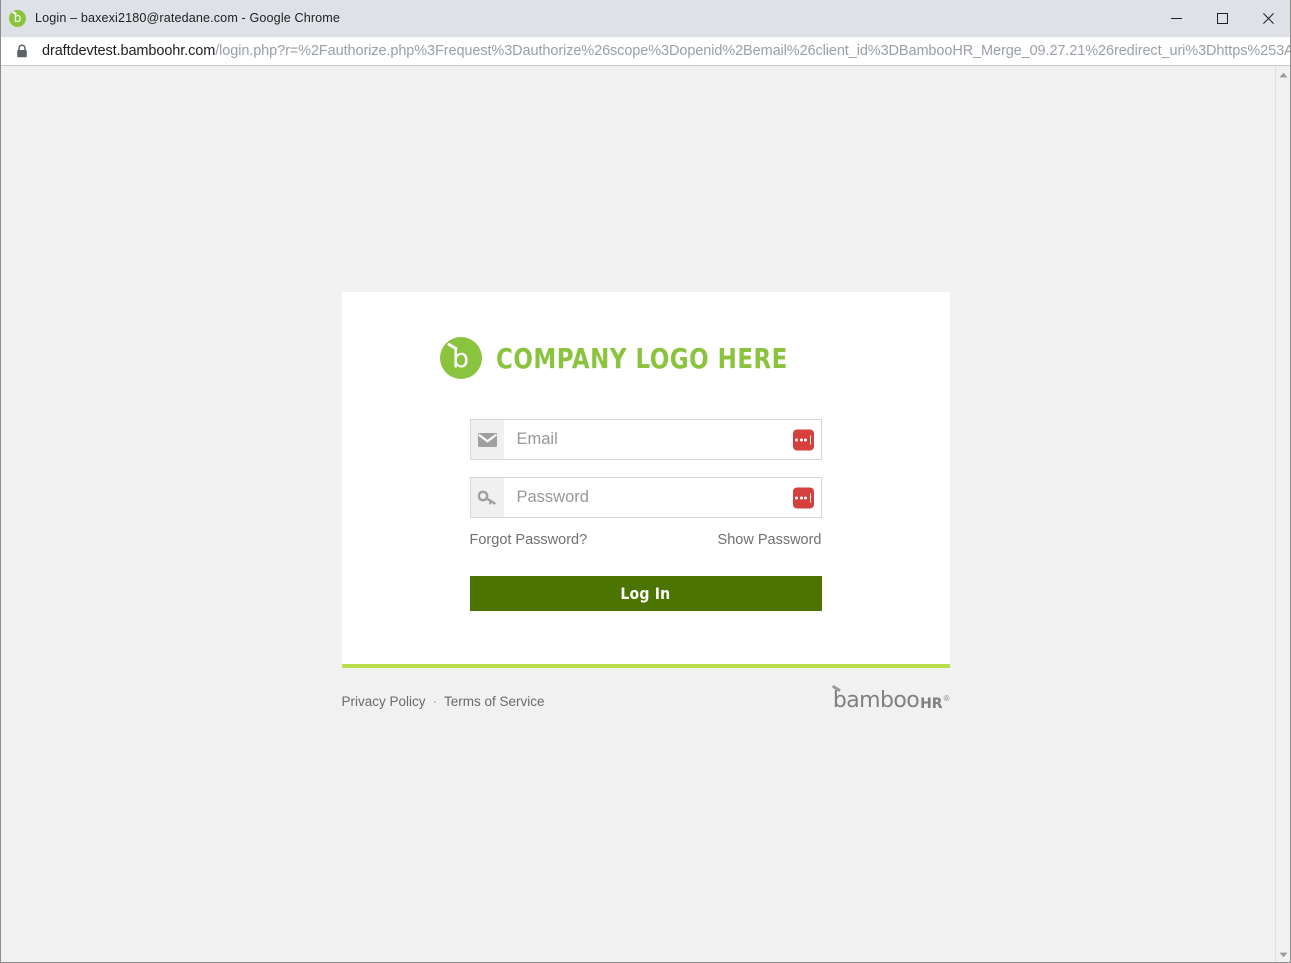 Image resolution: width=1291 pixels, height=963 pixels. I want to click on footer-brand-hr: HR, so click(931, 704).